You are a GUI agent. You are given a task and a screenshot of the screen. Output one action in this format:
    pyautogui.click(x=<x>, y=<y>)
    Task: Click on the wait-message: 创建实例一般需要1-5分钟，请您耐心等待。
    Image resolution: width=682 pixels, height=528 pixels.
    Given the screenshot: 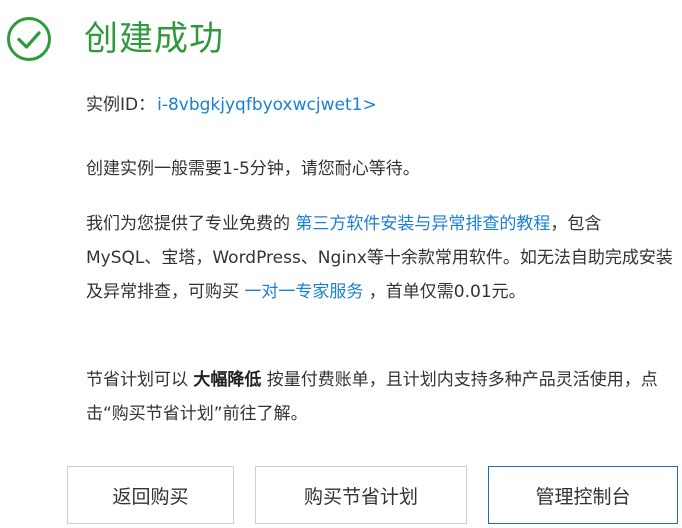 What is the action you would take?
    pyautogui.click(x=253, y=169)
    